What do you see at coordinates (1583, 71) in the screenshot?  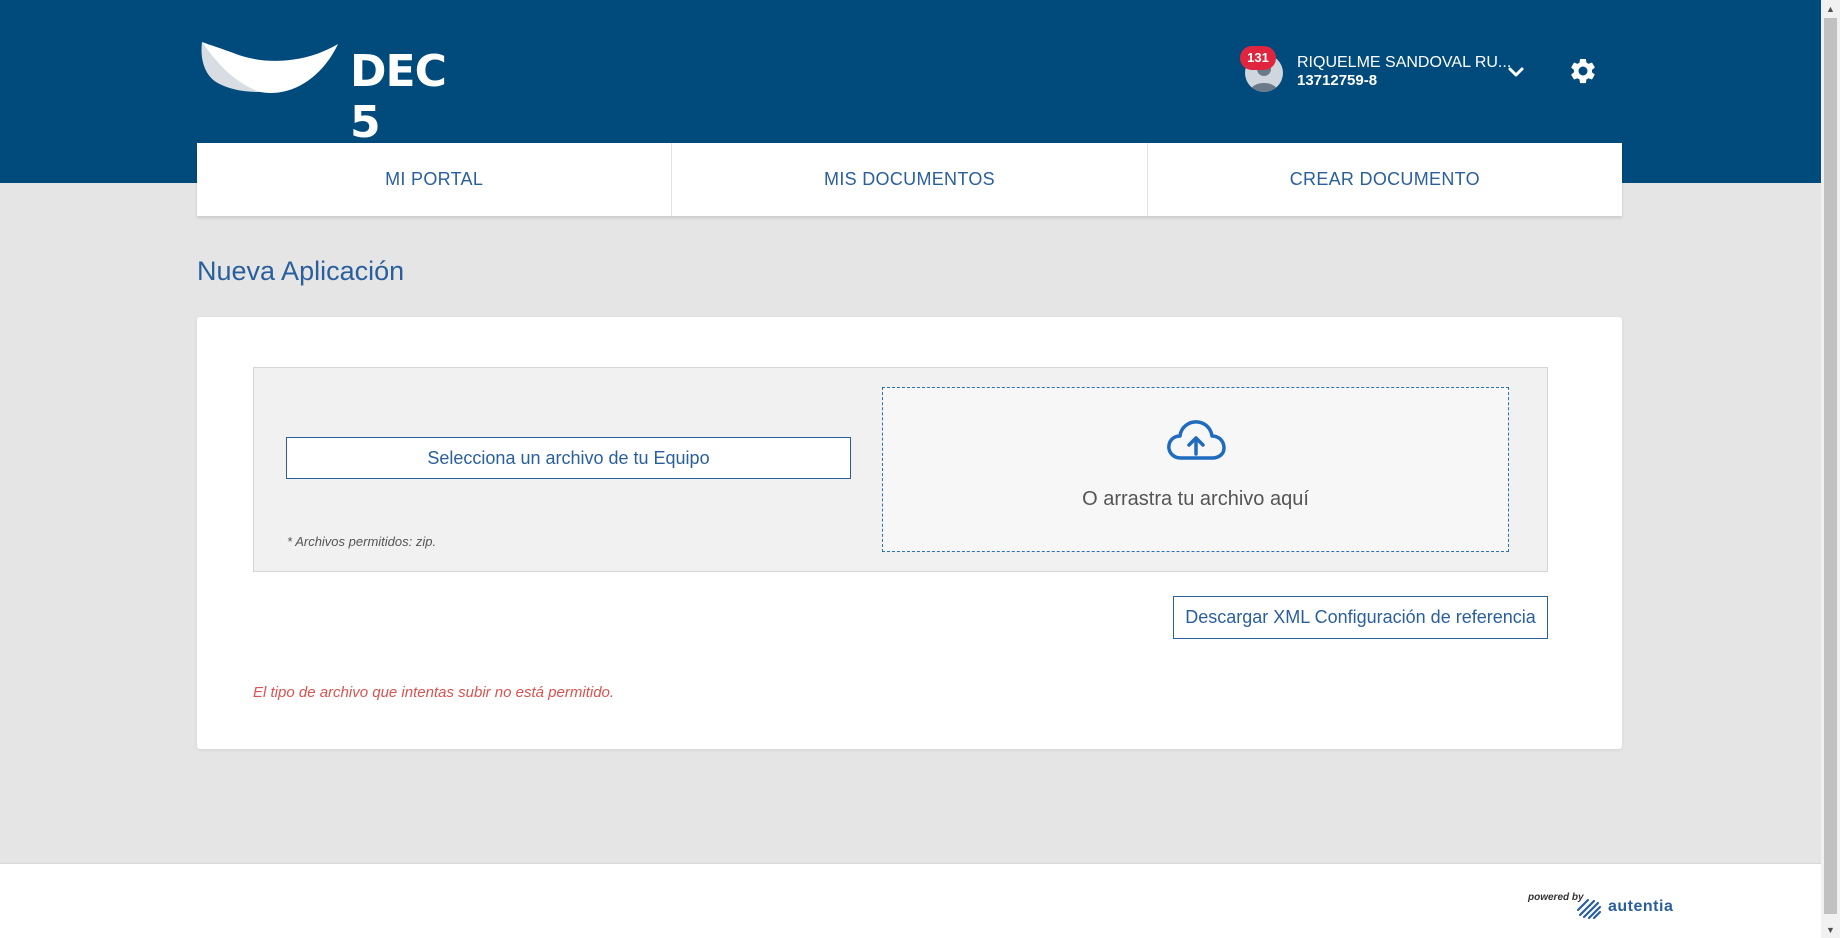 I see `gear-icon` at bounding box center [1583, 71].